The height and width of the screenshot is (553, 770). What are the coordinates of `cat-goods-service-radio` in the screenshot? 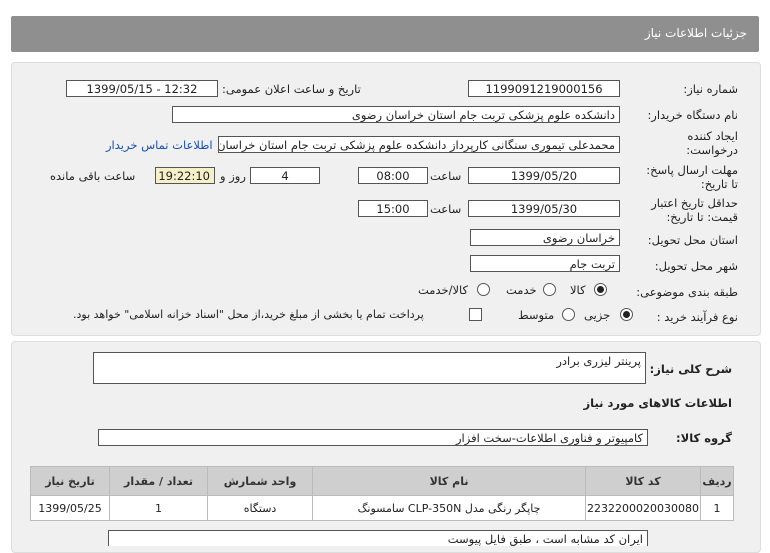 It's located at (483, 289).